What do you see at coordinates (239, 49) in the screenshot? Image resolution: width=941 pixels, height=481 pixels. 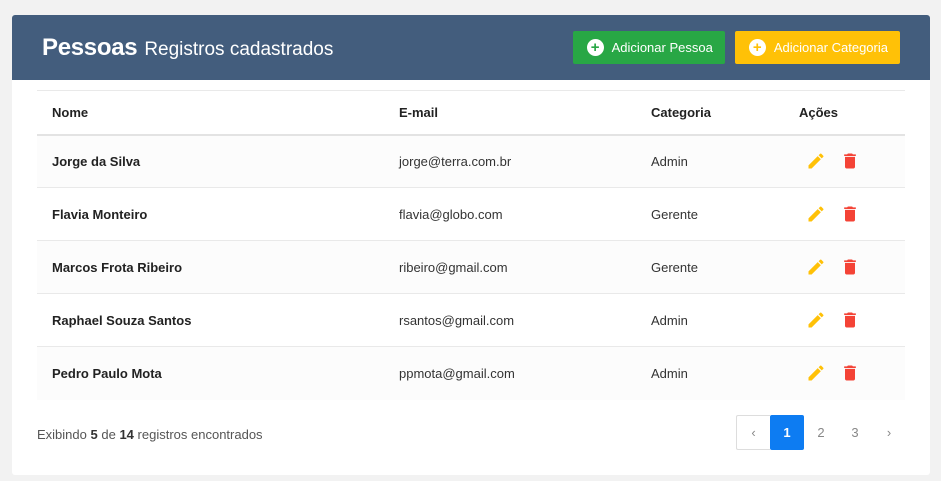 I see `title-subtitle: Registros cadastrados` at bounding box center [239, 49].